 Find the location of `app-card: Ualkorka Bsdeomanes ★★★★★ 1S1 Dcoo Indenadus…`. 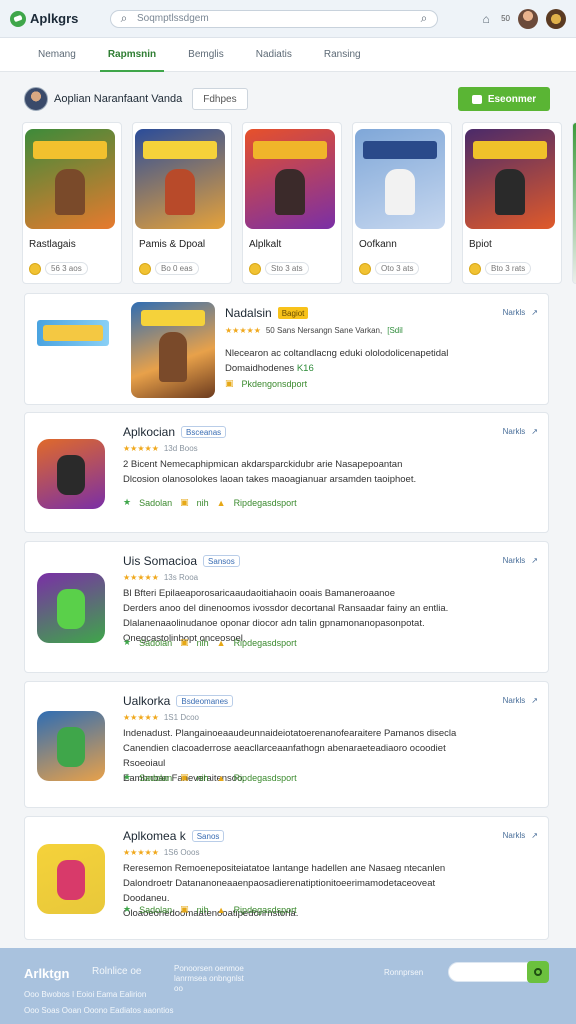

app-card: Ualkorka Bsdeomanes ★★★★★ 1S1 Dcoo Indenadus… is located at coordinates (286, 744).